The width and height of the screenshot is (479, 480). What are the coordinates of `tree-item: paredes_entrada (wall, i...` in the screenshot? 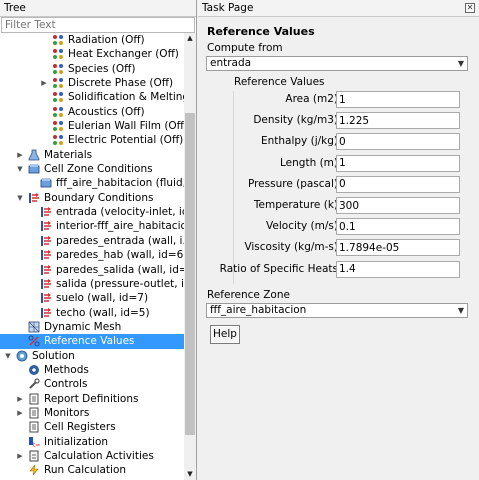 It's located at (92, 241).